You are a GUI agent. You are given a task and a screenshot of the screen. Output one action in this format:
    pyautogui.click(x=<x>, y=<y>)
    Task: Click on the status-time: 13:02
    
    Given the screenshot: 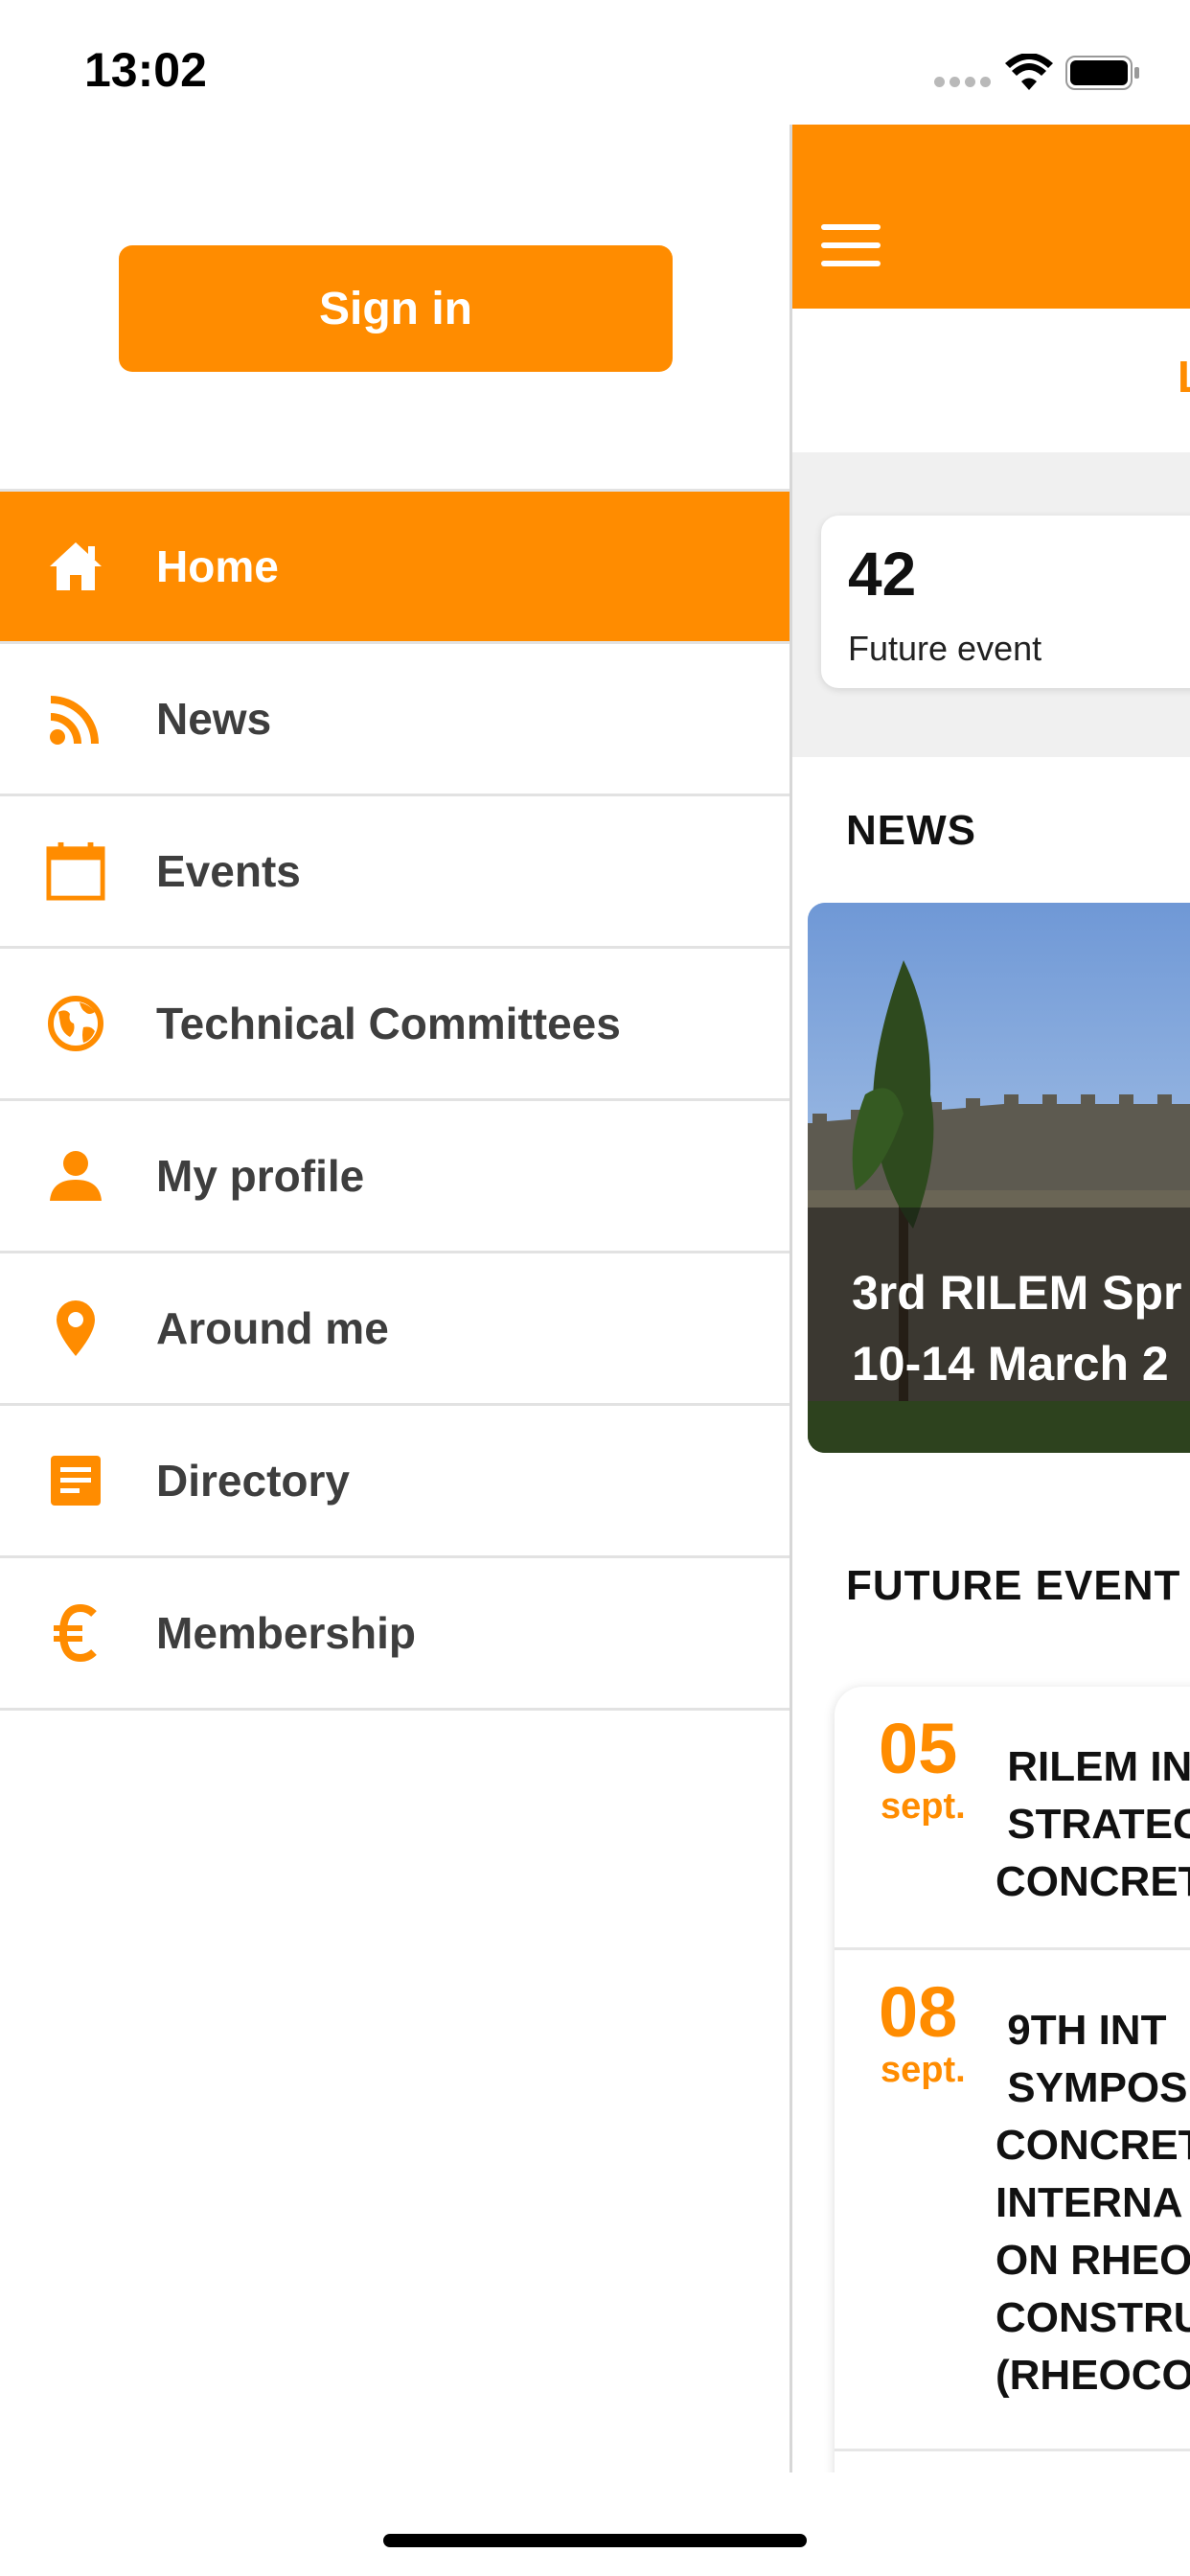 What is the action you would take?
    pyautogui.click(x=146, y=70)
    